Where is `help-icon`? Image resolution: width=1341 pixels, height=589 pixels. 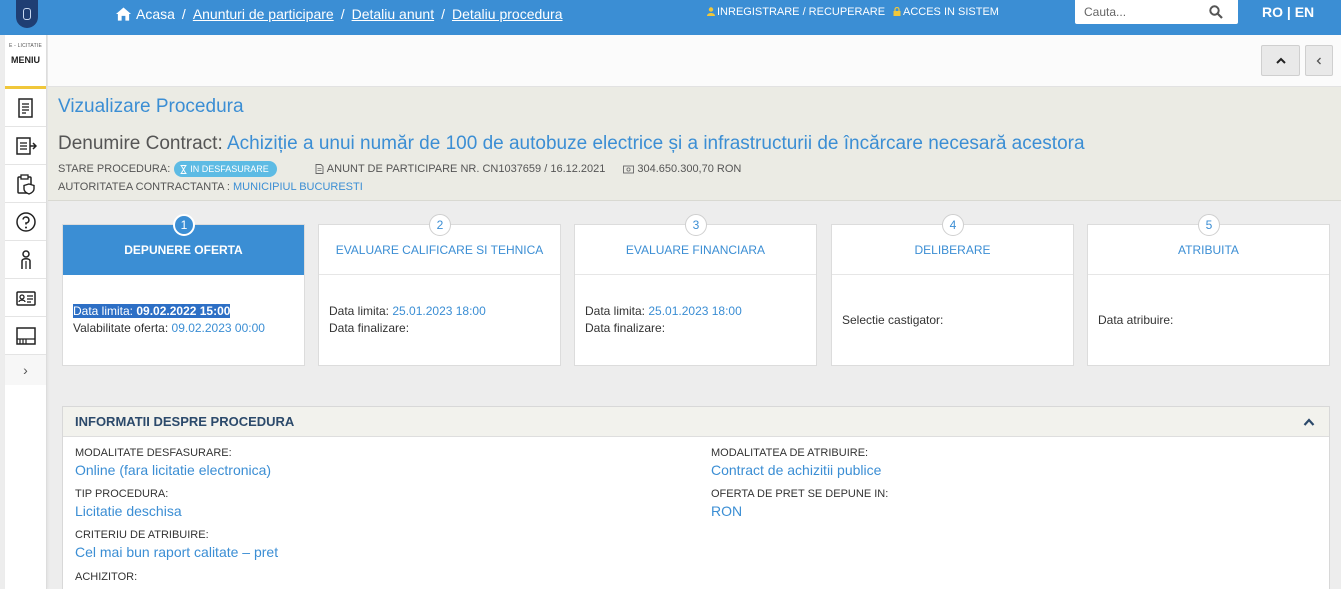 help-icon is located at coordinates (25, 221).